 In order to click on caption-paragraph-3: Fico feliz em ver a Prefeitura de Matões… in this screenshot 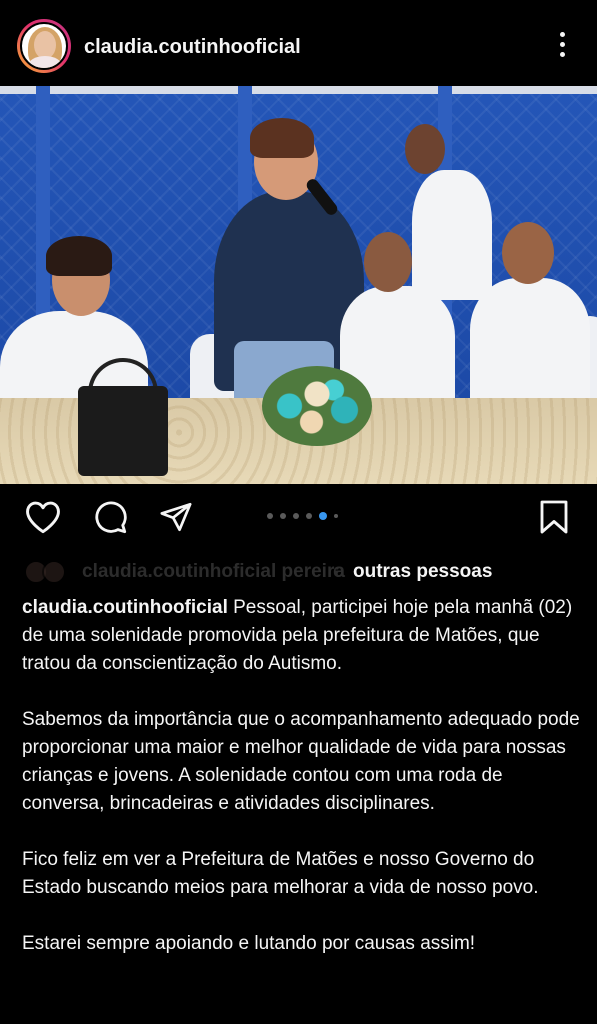, I will do `click(280, 873)`.